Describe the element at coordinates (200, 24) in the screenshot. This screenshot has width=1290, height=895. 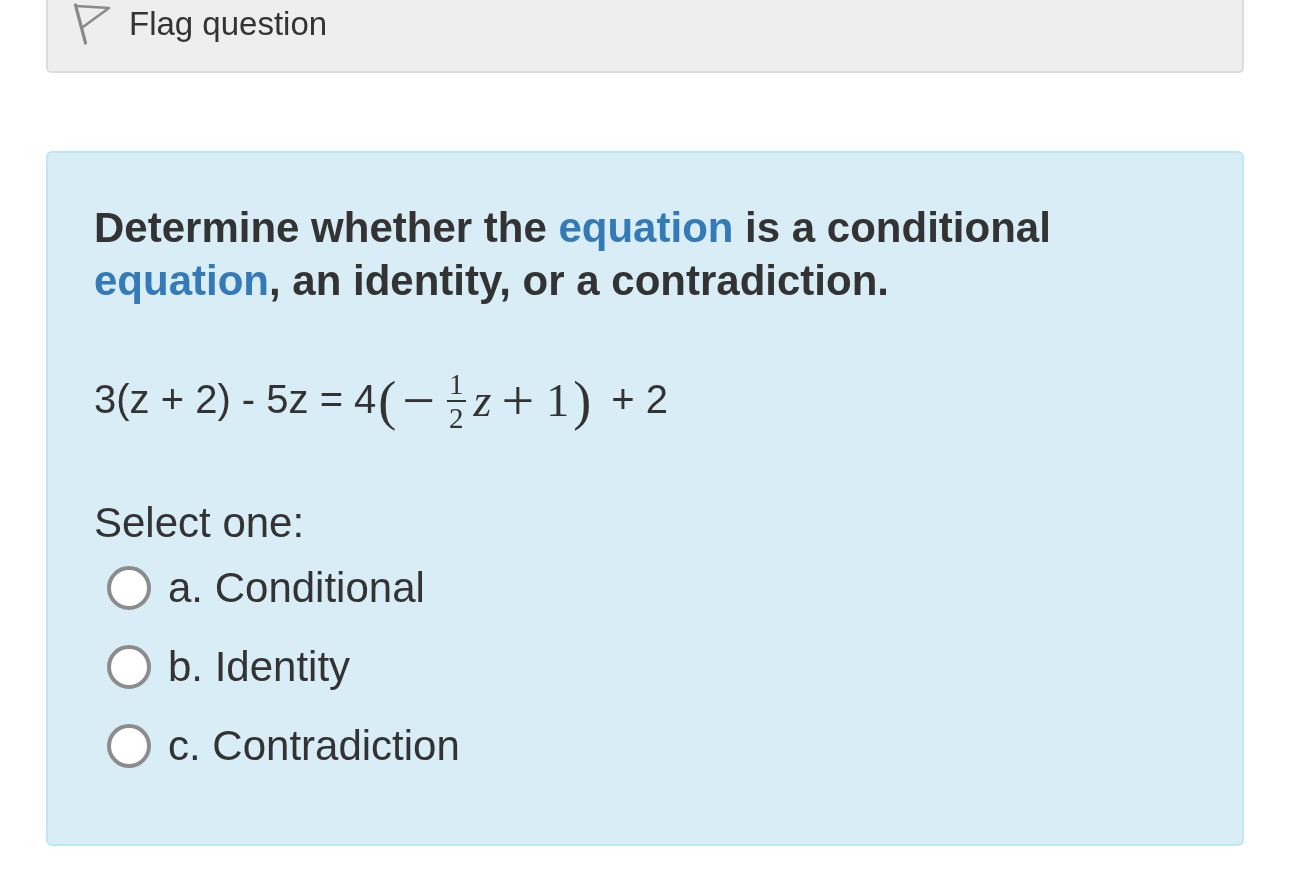
I see `flag-question-button: Flag question` at that location.